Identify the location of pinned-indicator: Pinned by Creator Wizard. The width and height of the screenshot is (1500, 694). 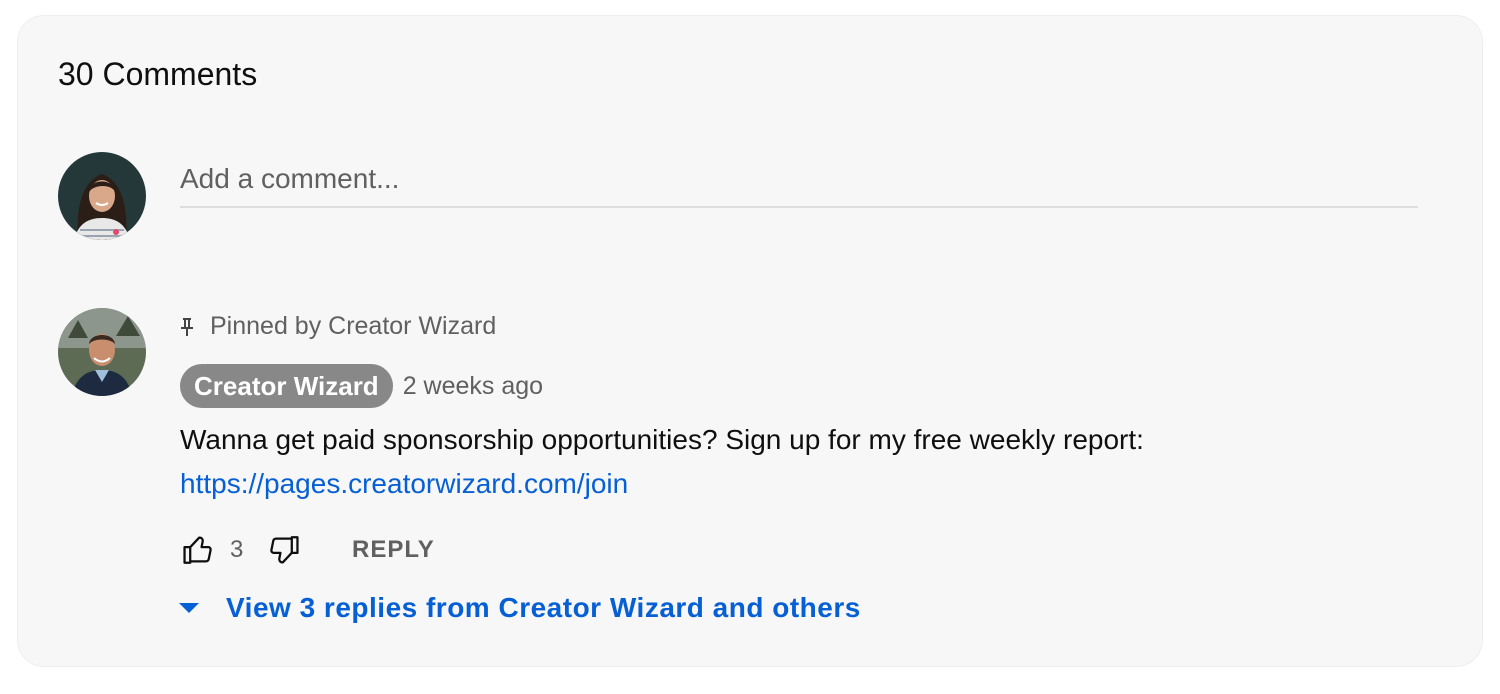
(338, 326).